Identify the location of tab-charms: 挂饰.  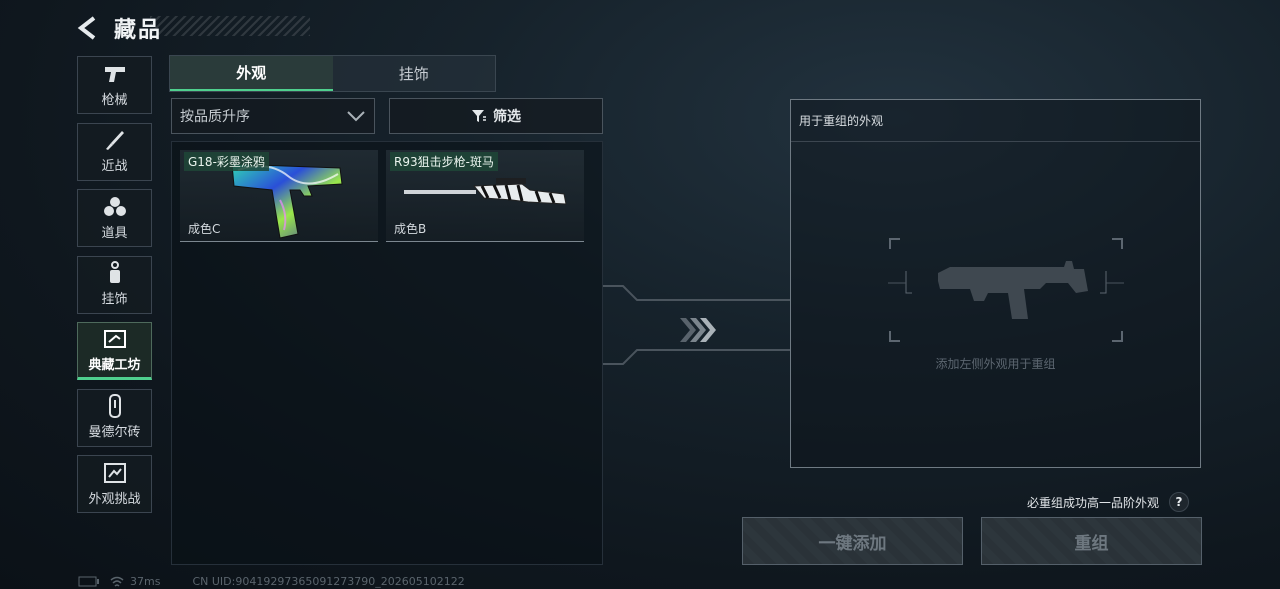
(413, 73).